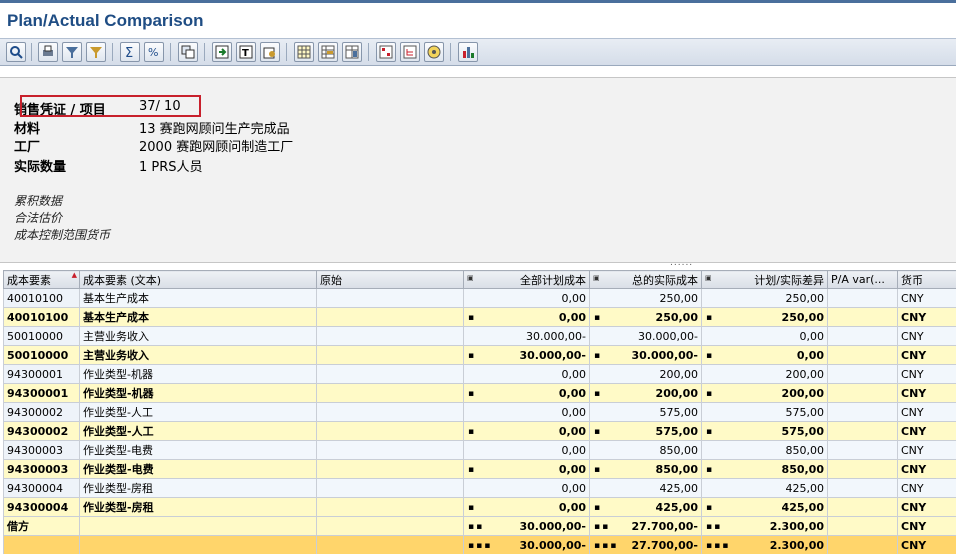  What do you see at coordinates (764, 526) in the screenshot?
I see `cell-variance: ▪▪ 2.300,00` at bounding box center [764, 526].